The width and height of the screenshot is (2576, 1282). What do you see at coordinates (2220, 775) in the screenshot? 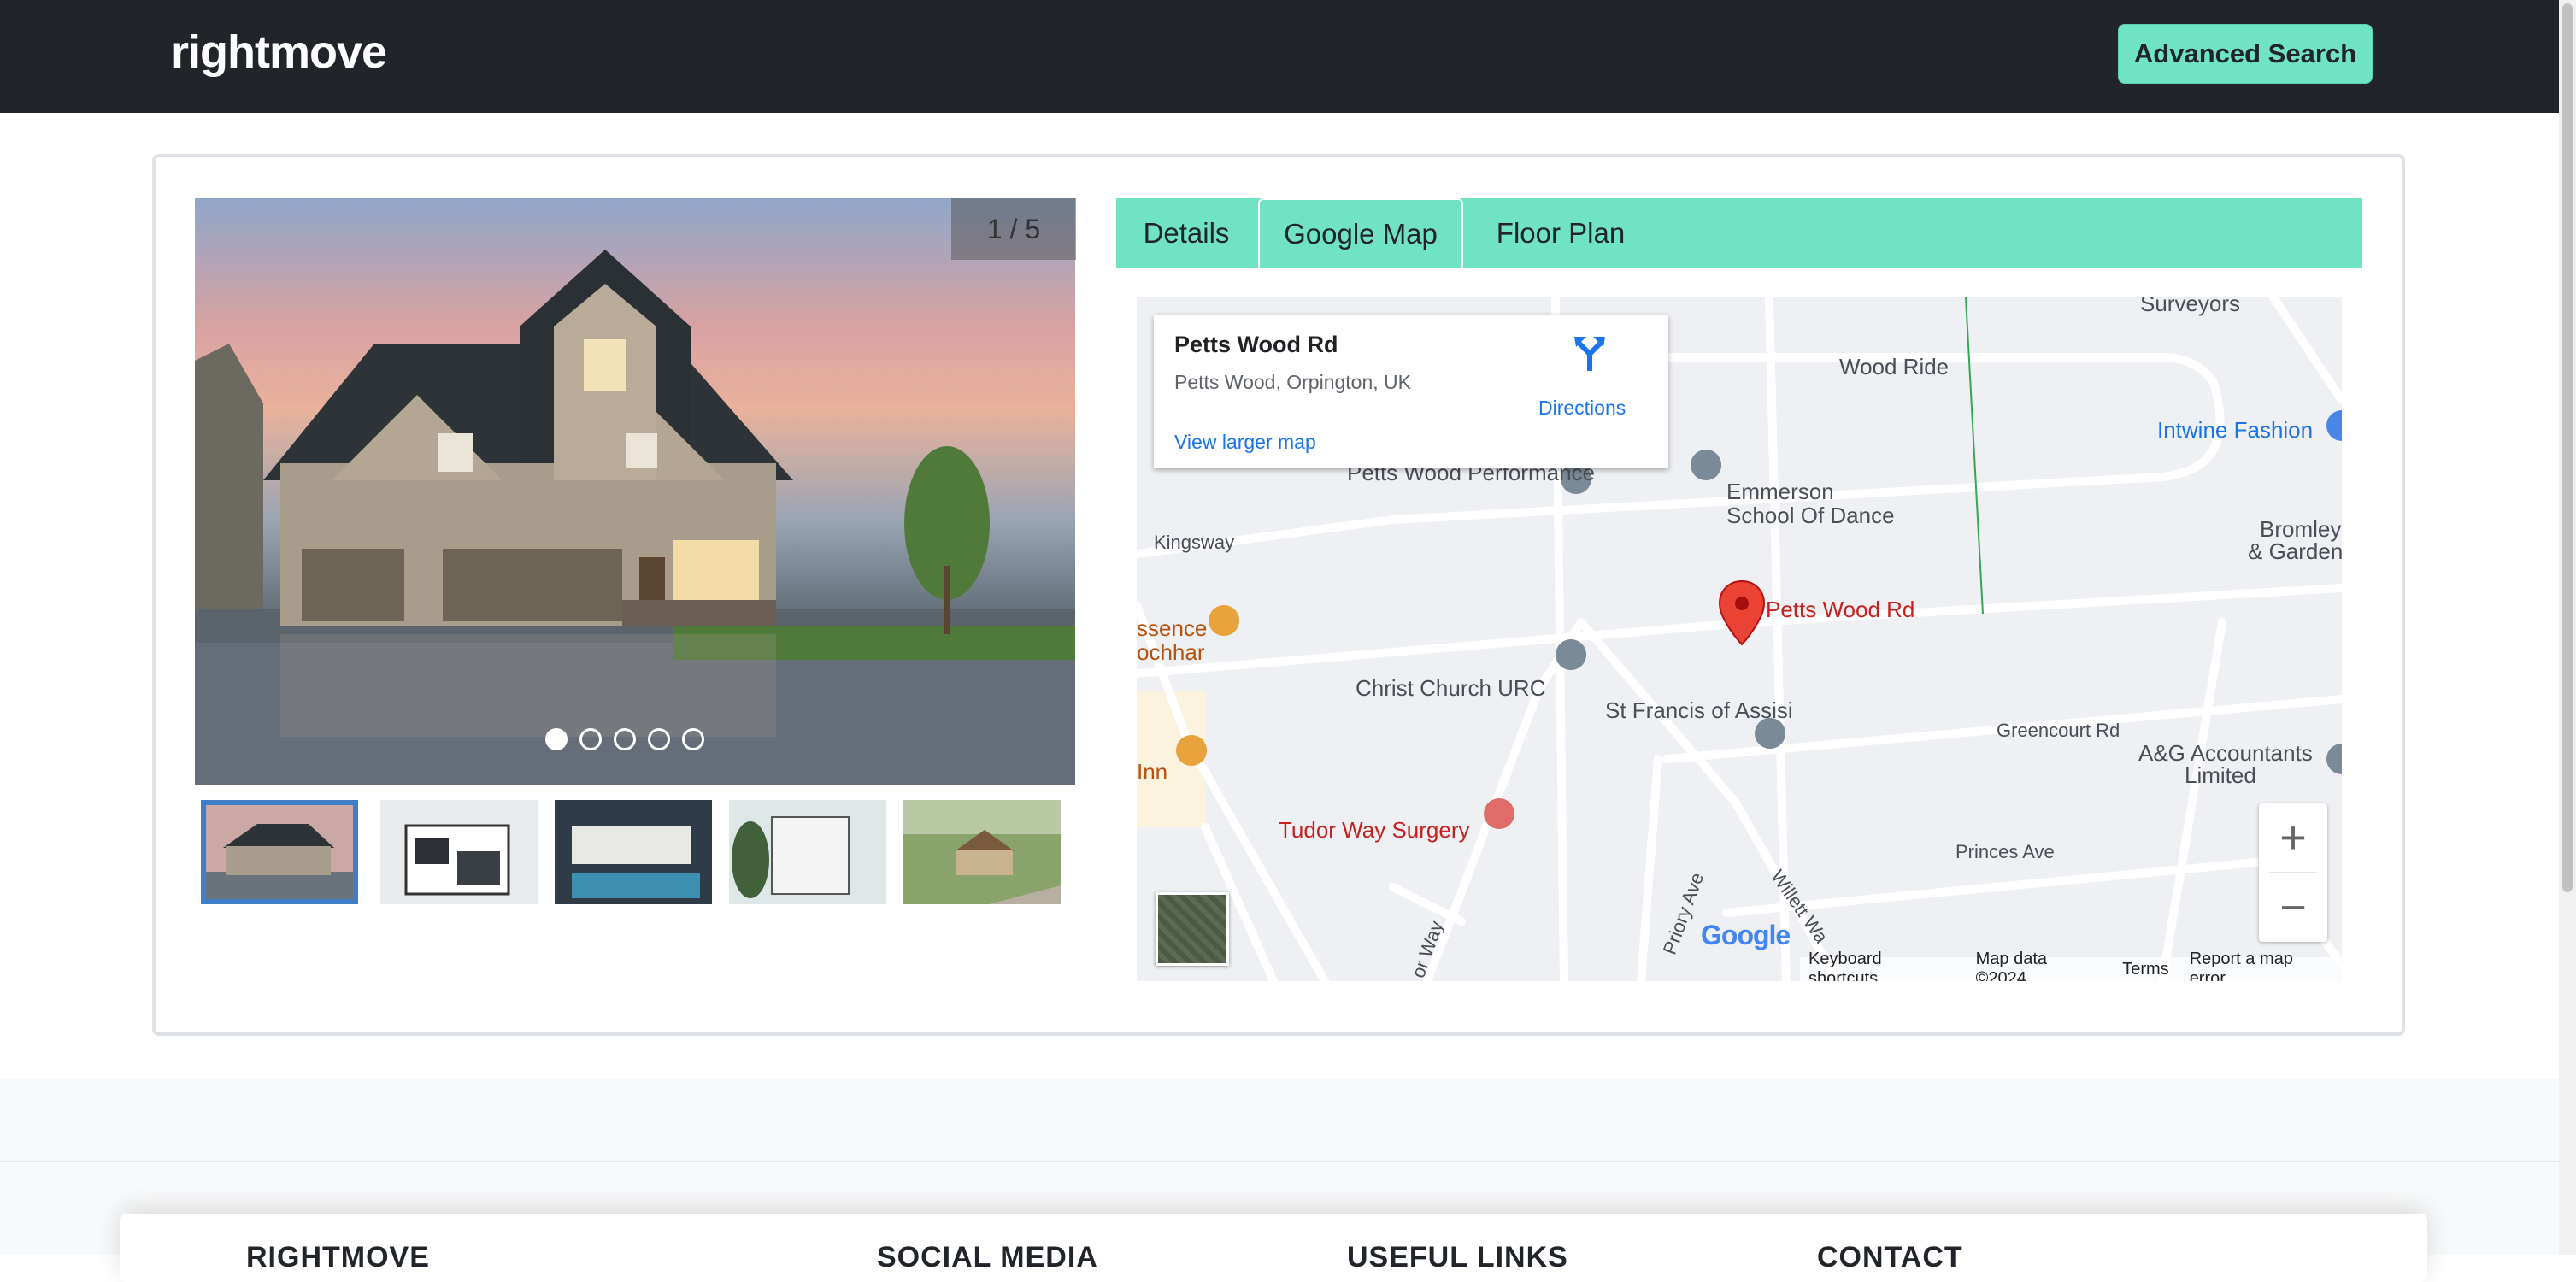
I see `map-label-ag-limited: Limited` at bounding box center [2220, 775].